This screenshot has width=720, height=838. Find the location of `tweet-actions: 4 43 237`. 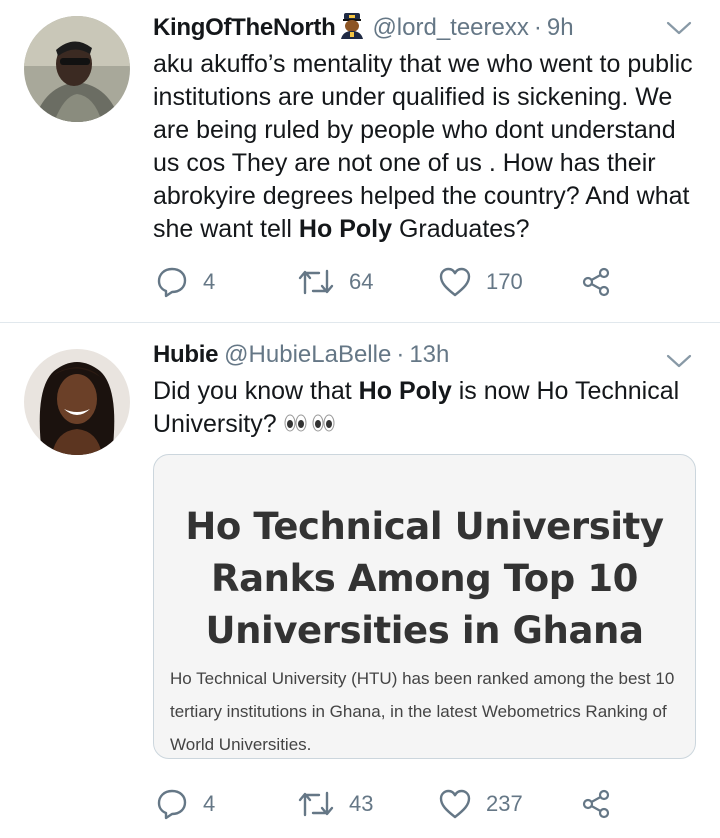

tweet-actions: 4 43 237 is located at coordinates (390, 804).